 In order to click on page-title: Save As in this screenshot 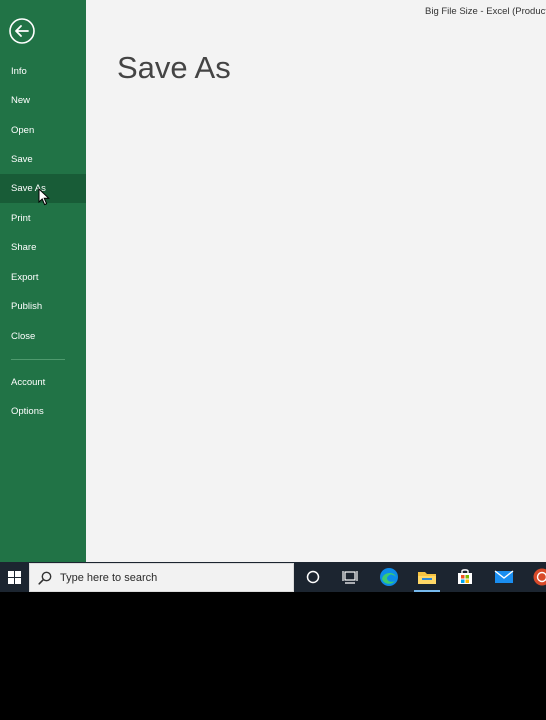, I will do `click(174, 67)`.